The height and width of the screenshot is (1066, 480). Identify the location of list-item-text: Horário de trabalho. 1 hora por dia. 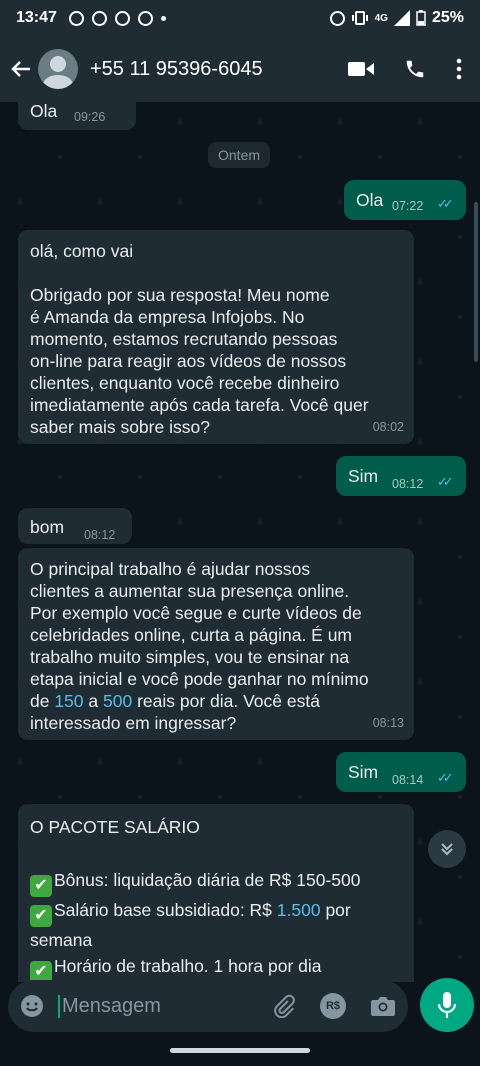
(188, 966).